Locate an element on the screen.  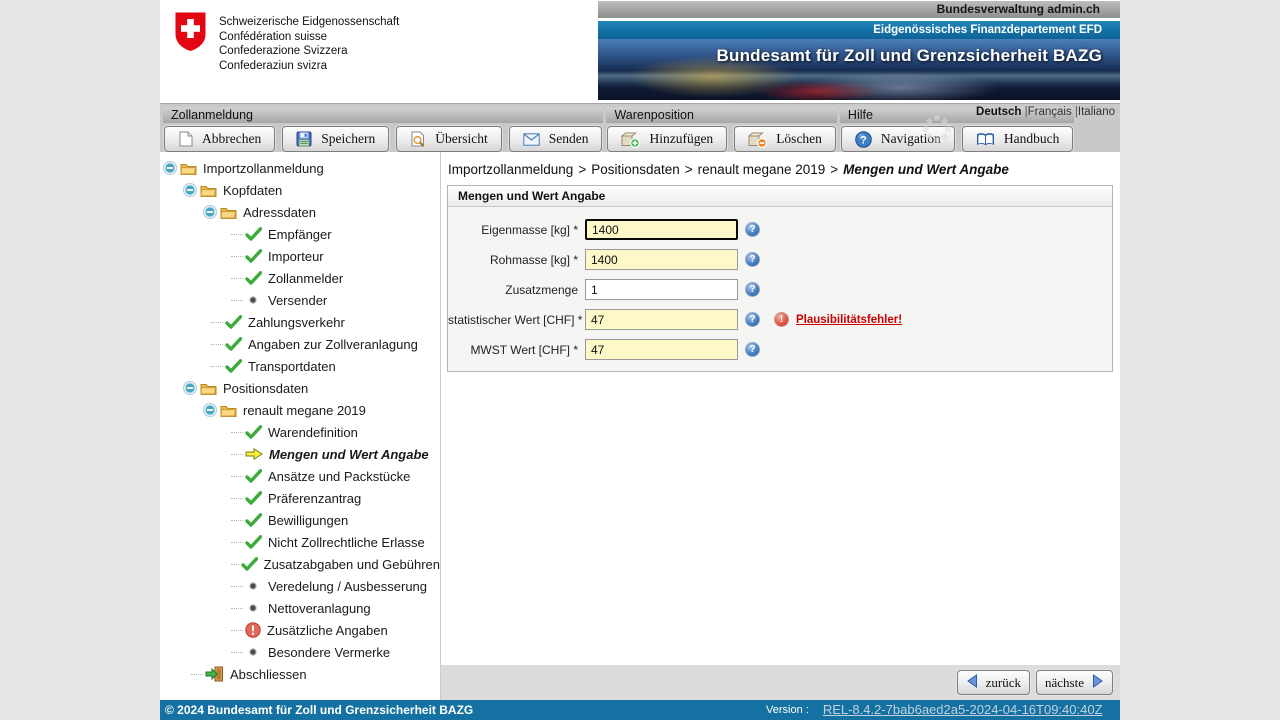
tree-item-label: Mengen und Wert Angabe is located at coordinates (349, 454).